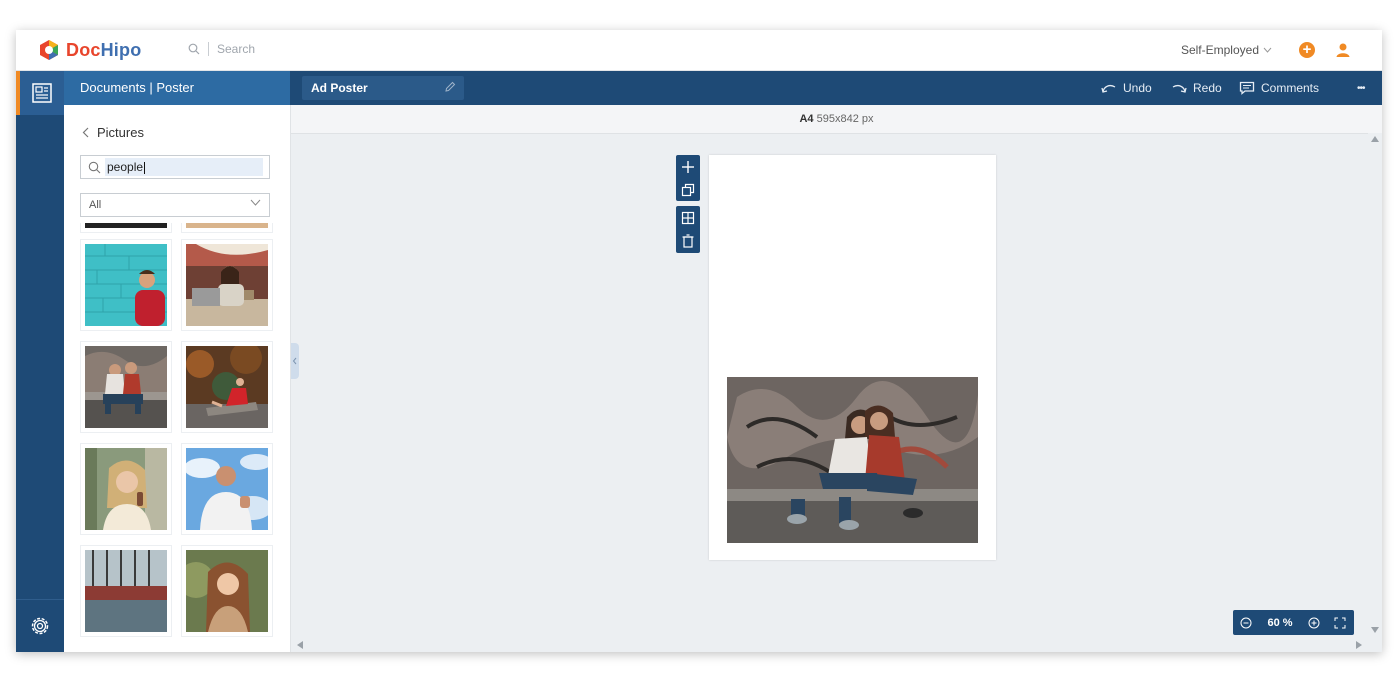 This screenshot has height=680, width=1398. What do you see at coordinates (1290, 88) in the screenshot?
I see `comments-label: Comments` at bounding box center [1290, 88].